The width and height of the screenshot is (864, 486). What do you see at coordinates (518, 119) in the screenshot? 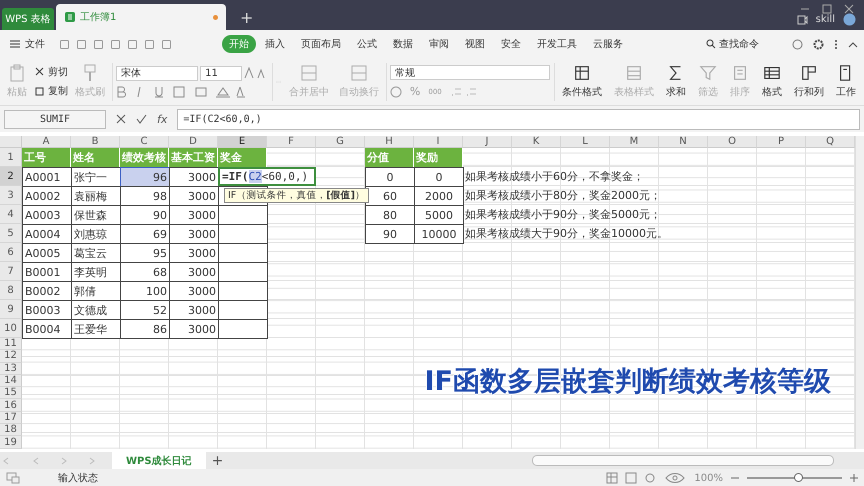
I see `formula-field: =IF(C2<60,0,)` at bounding box center [518, 119].